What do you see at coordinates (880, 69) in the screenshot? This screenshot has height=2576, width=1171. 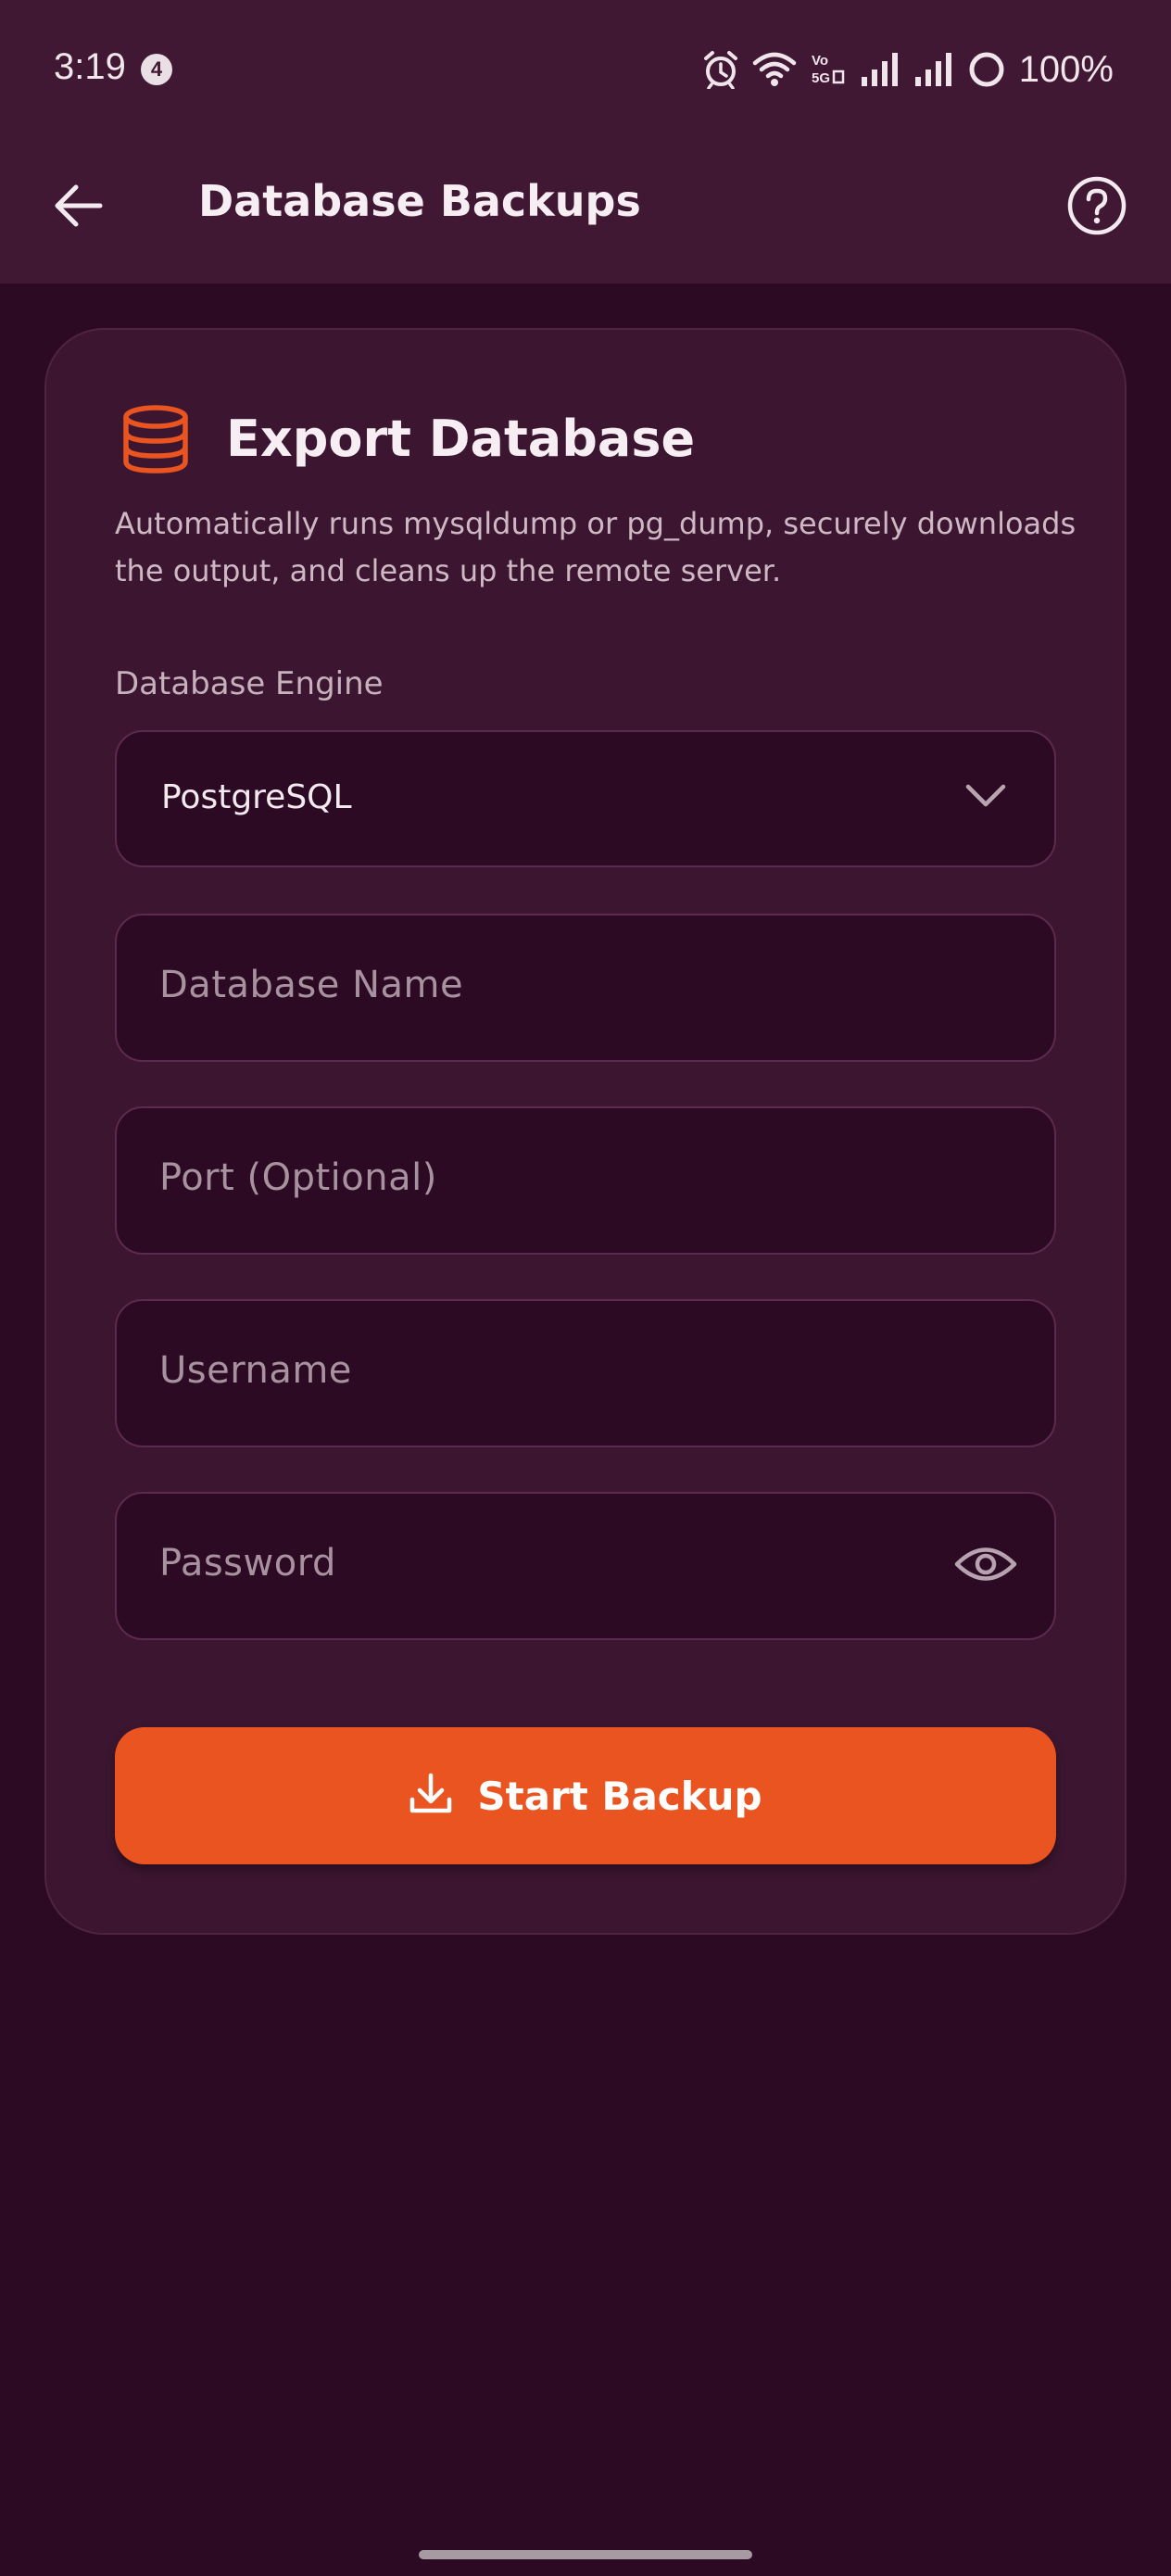 I see `signal-strength-icon` at bounding box center [880, 69].